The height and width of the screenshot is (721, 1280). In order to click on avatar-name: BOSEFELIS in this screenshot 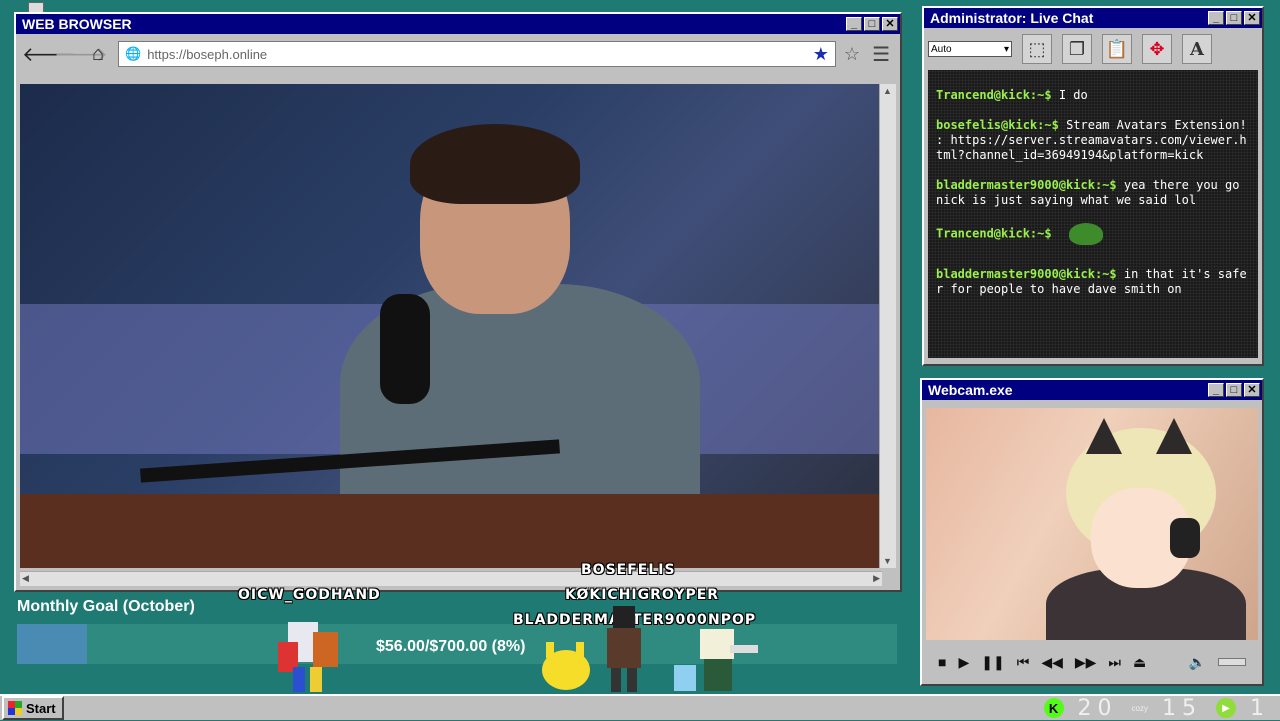, I will do `click(628, 570)`.